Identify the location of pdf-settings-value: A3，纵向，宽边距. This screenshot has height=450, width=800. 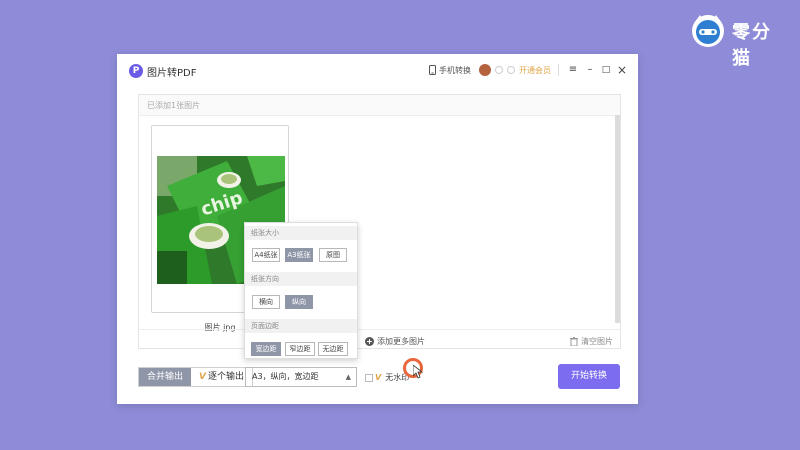
(285, 376).